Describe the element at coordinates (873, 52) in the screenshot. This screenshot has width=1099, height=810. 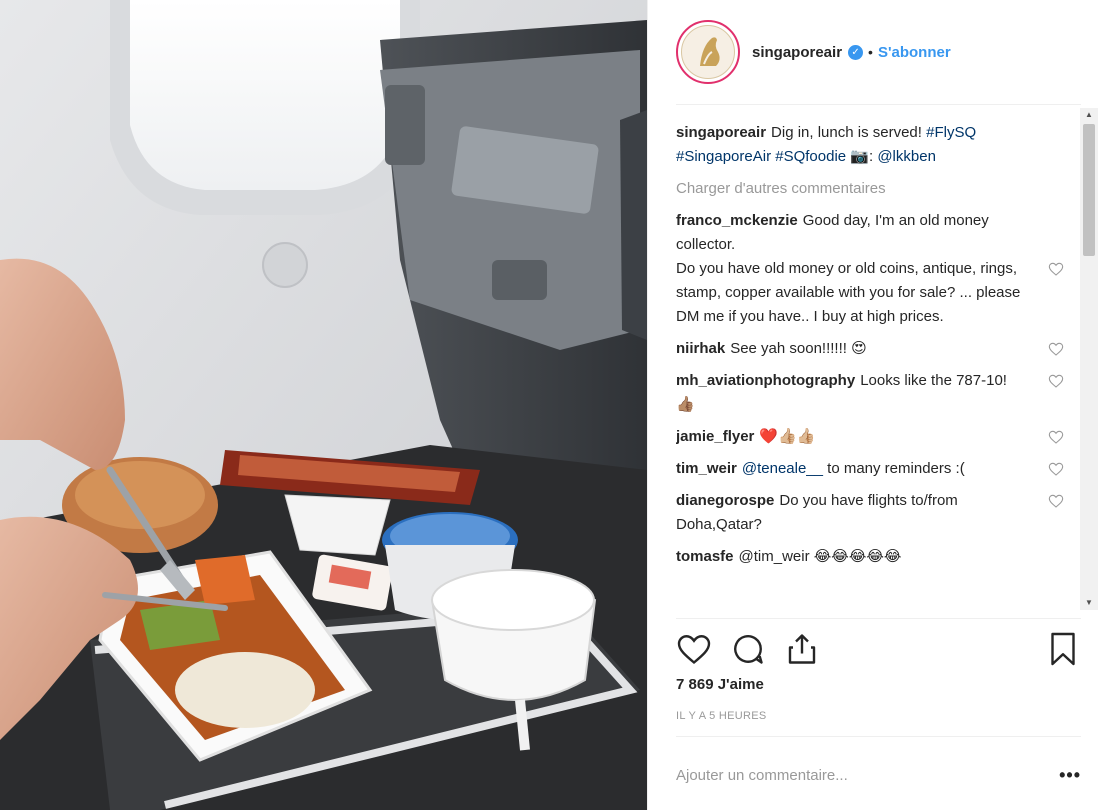
I see `post-header: singaporeair ✓ • S'abonner` at that location.